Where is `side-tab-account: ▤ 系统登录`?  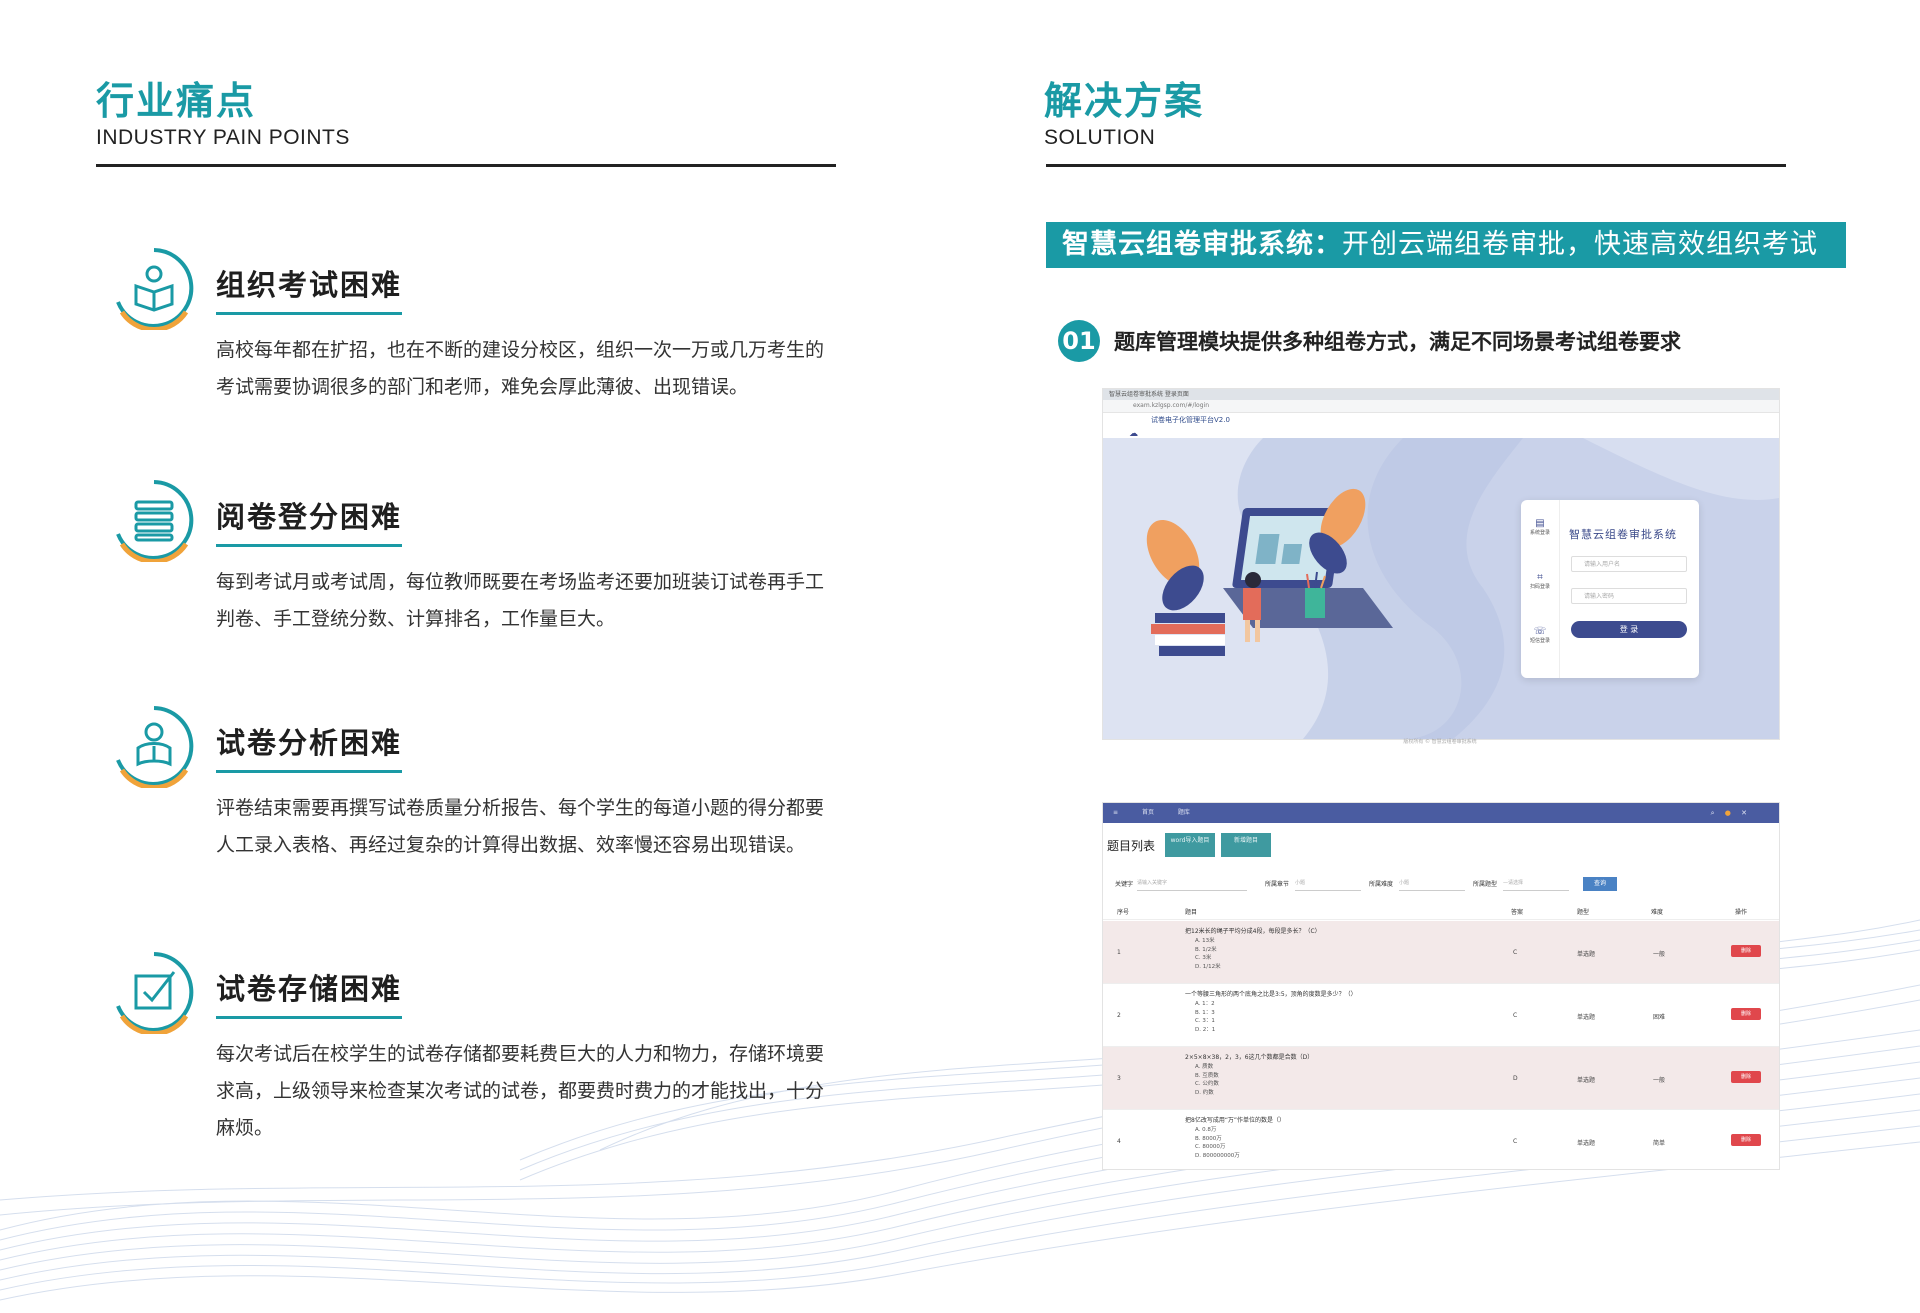
side-tab-account: ▤ 系统登录 is located at coordinates (1540, 527).